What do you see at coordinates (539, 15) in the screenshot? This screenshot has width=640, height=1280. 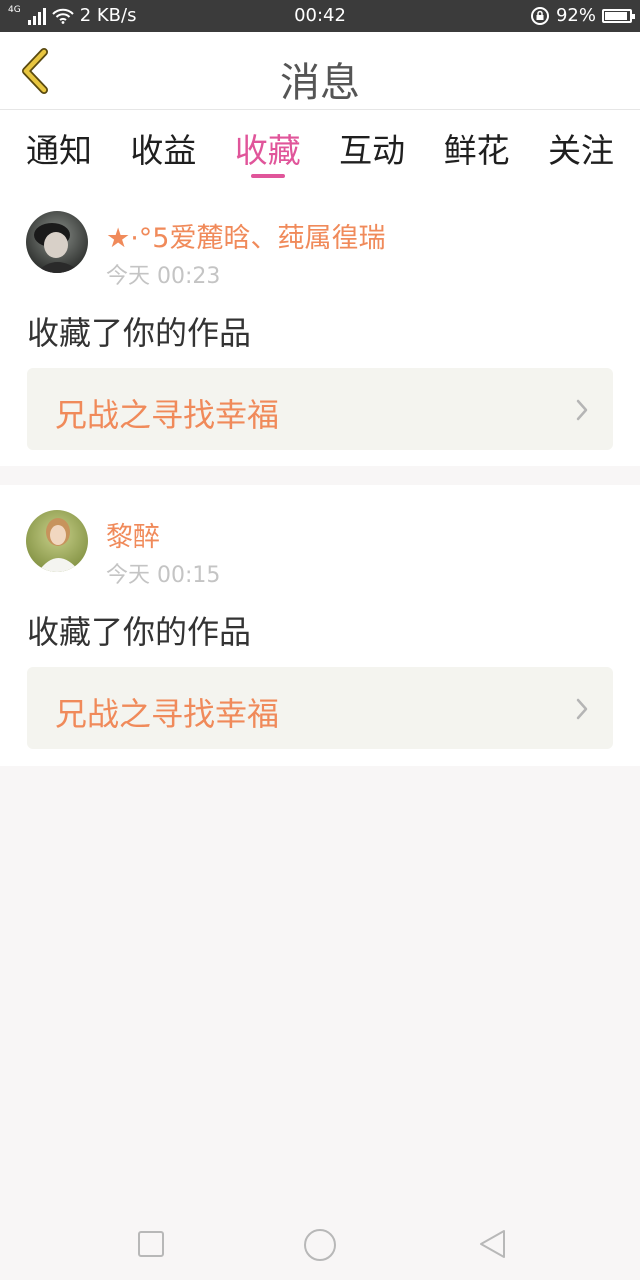 I see `rotation-lock-icon` at bounding box center [539, 15].